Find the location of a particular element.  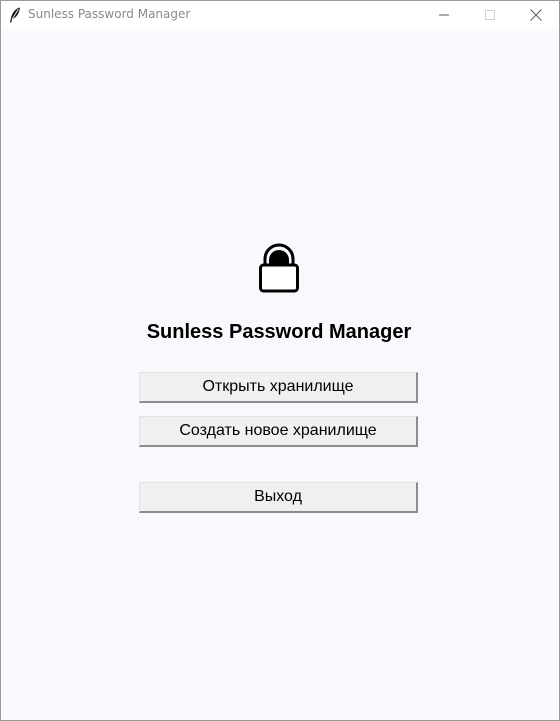

minimize-button is located at coordinates (444, 15).